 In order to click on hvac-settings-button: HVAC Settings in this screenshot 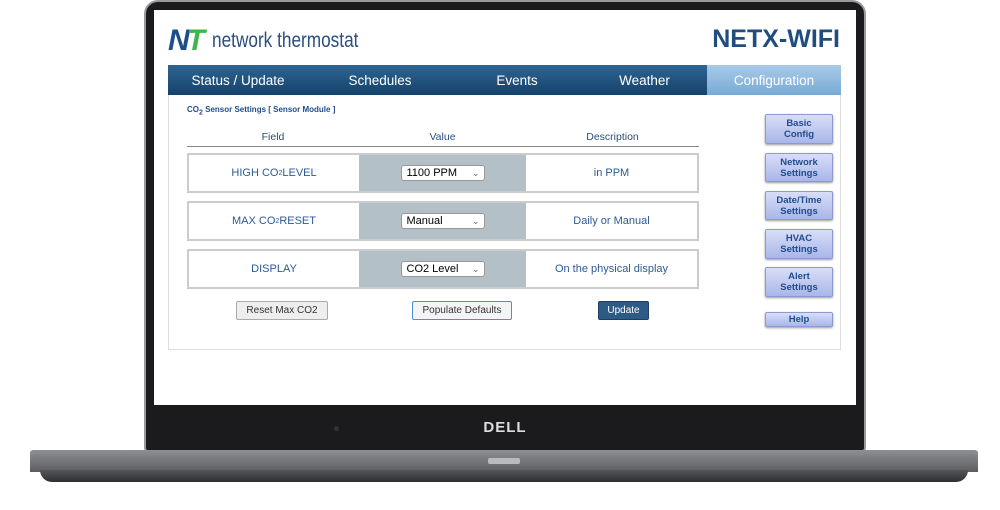, I will do `click(799, 244)`.